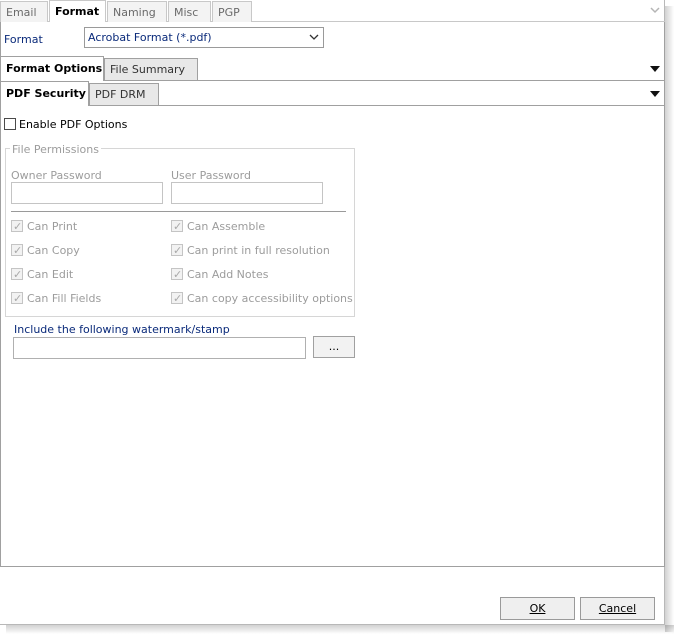 The width and height of the screenshot is (680, 641). What do you see at coordinates (186, 12) in the screenshot?
I see `tab-misc-label: Misc` at bounding box center [186, 12].